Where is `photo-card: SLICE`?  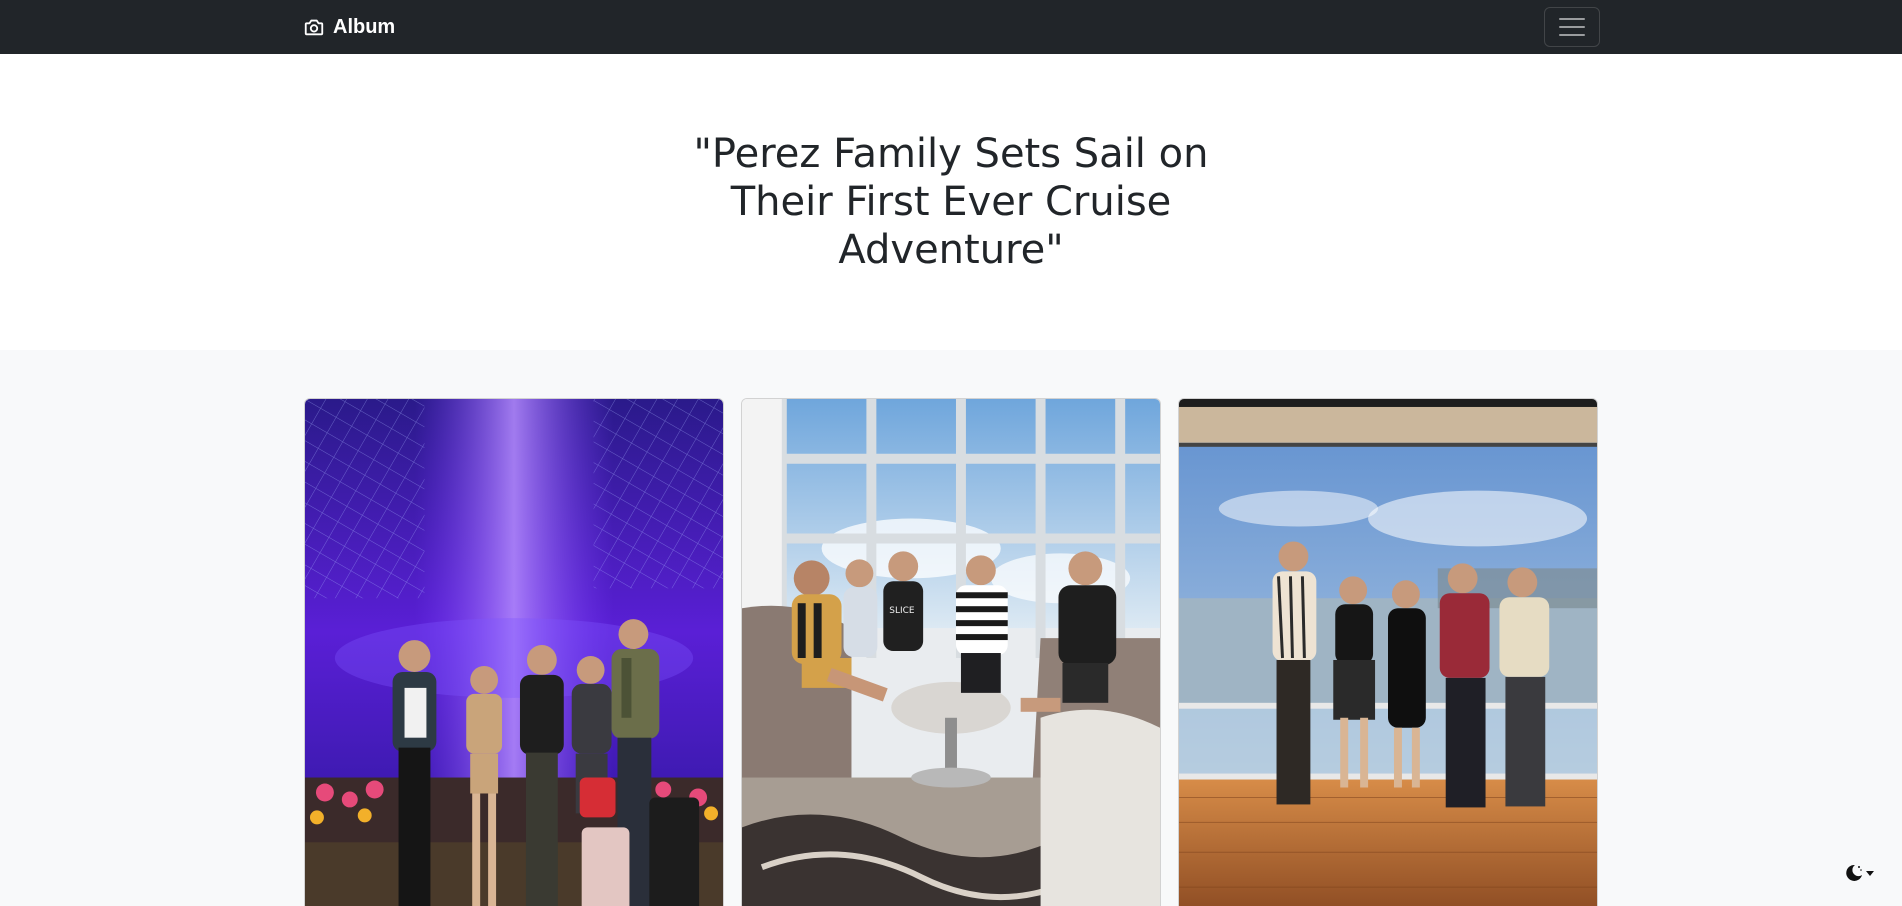 photo-card: SLICE is located at coordinates (951, 652).